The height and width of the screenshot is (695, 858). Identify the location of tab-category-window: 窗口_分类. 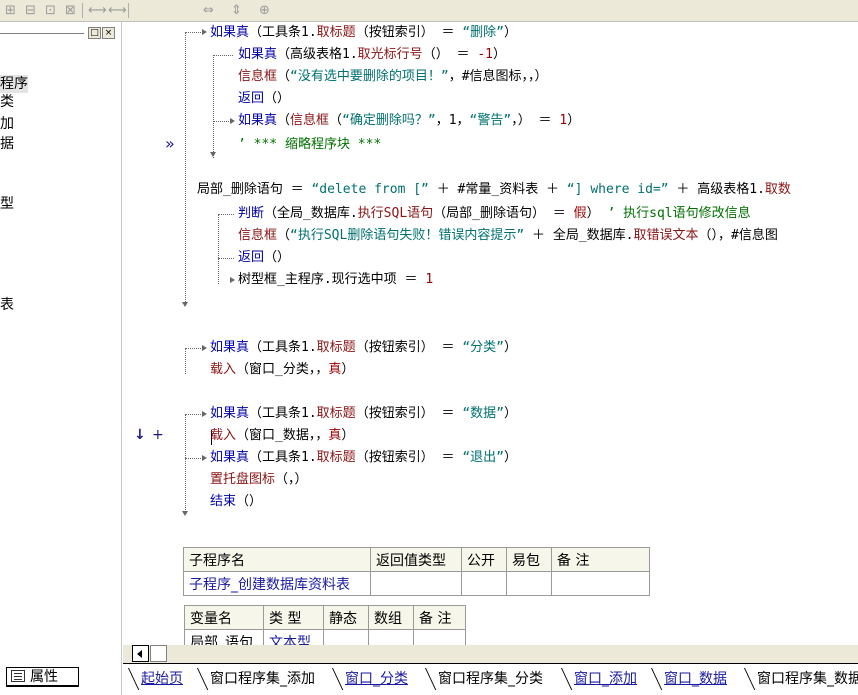
(369, 679).